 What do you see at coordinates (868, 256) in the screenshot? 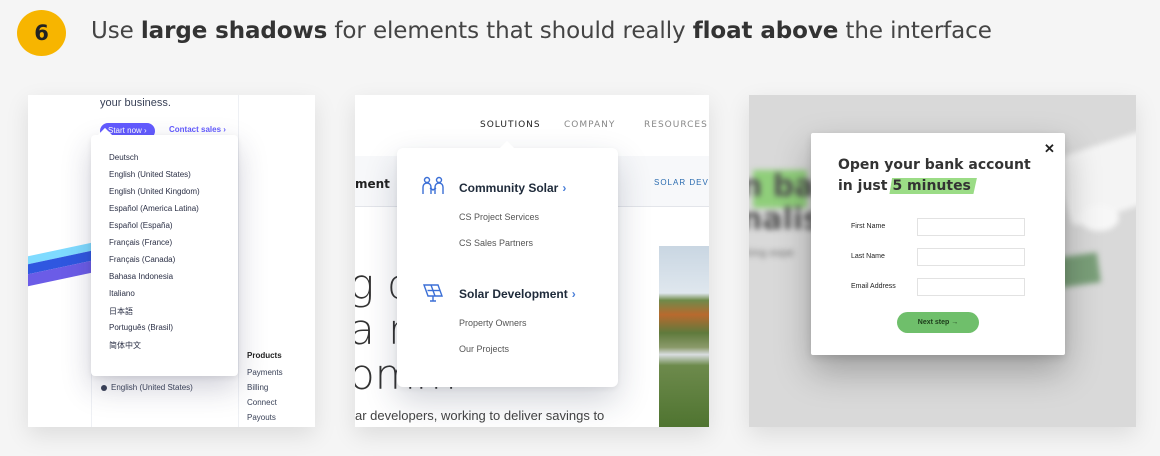
I see `last-name-label: Last Name` at bounding box center [868, 256].